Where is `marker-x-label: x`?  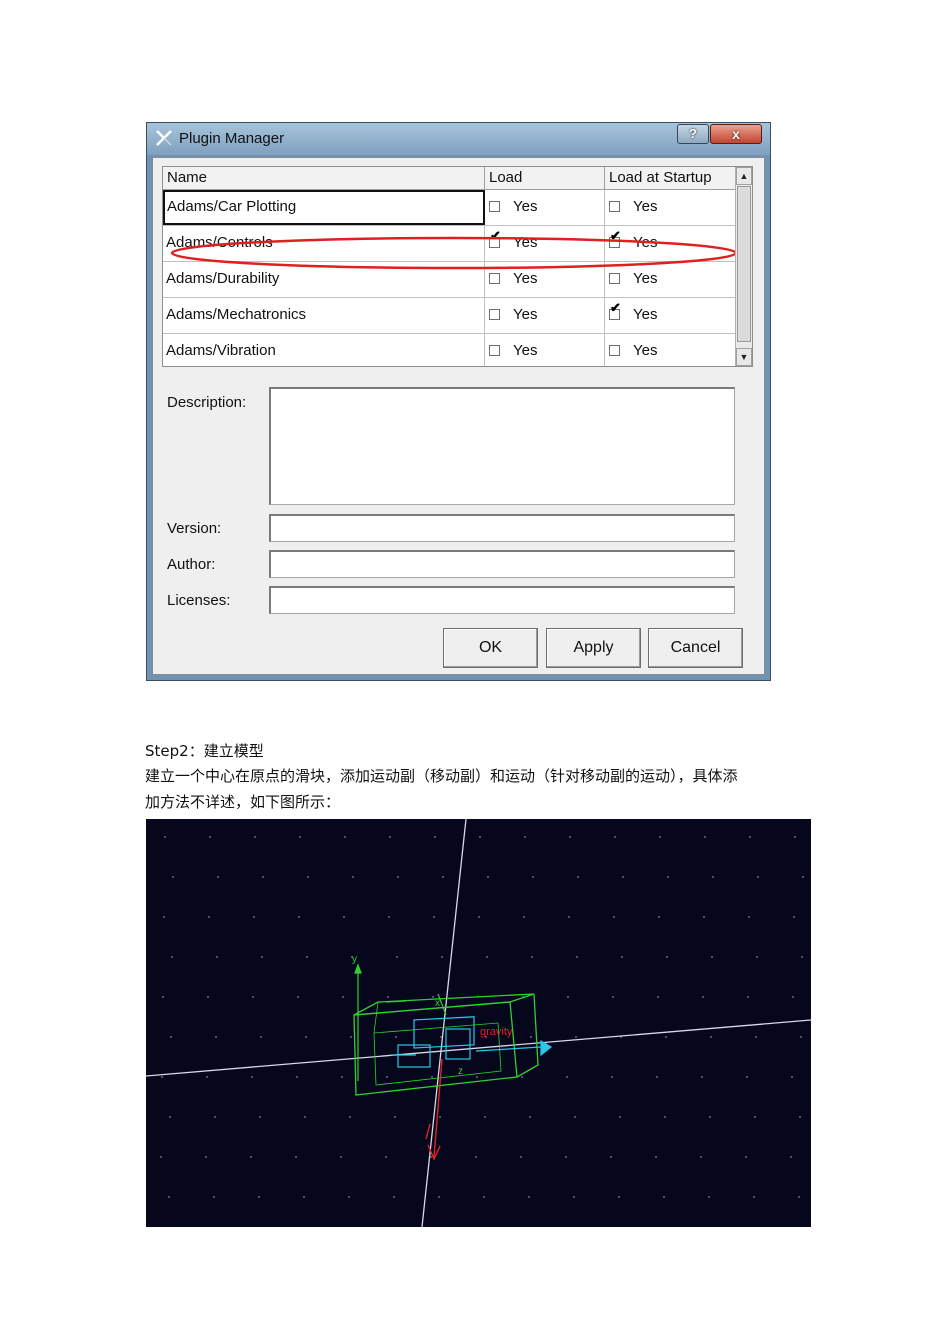 marker-x-label: x is located at coordinates (437, 1003).